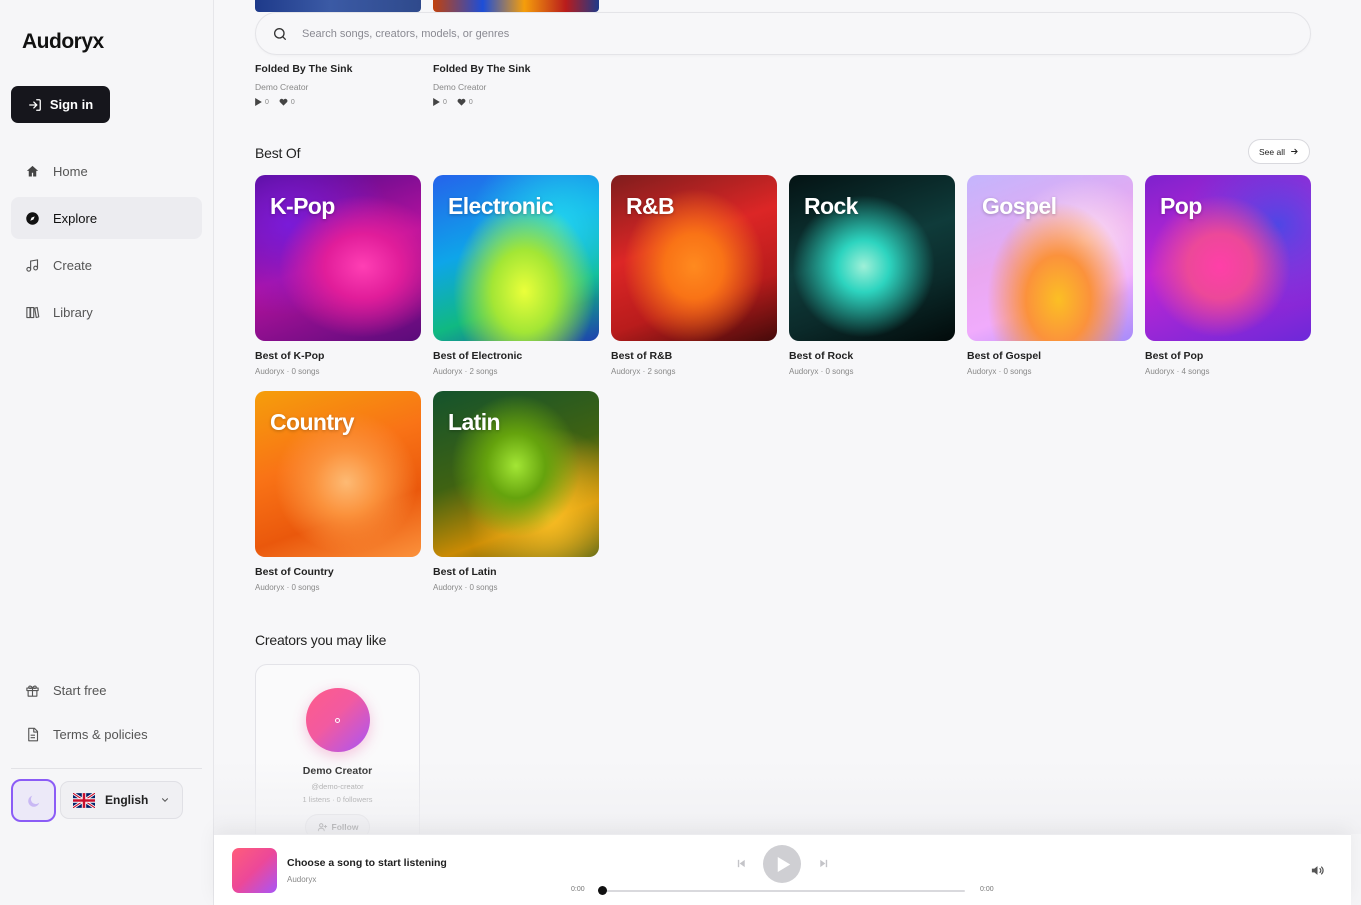 This screenshot has width=1361, height=905. Describe the element at coordinates (127, 800) in the screenshot. I see `language-label: English` at that location.